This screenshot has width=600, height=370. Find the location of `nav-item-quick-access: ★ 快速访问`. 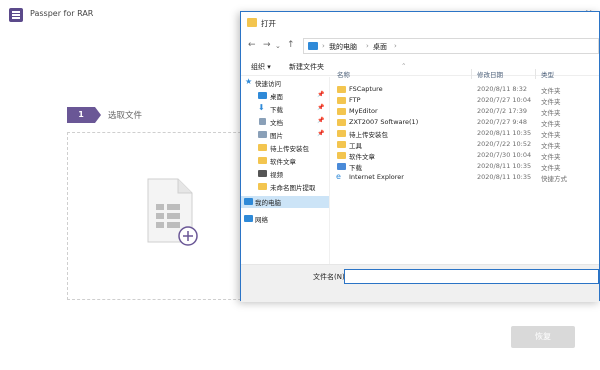

nav-item-quick-access: ★ 快速访问 is located at coordinates (285, 83).